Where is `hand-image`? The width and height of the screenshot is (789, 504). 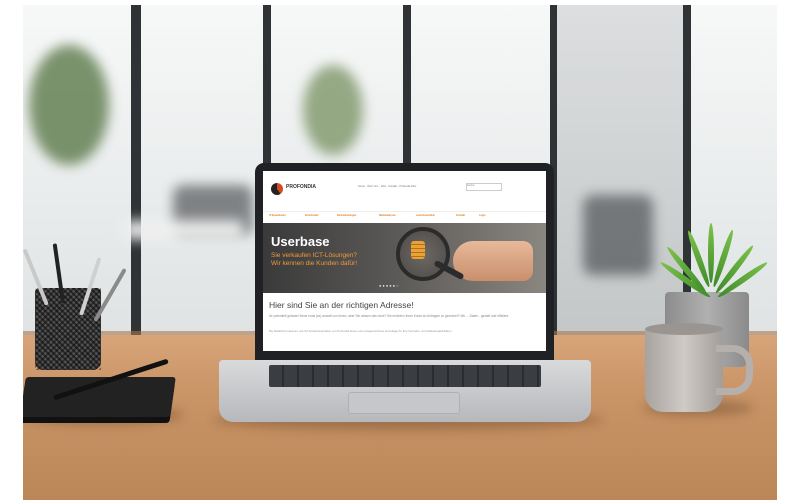 hand-image is located at coordinates (493, 261).